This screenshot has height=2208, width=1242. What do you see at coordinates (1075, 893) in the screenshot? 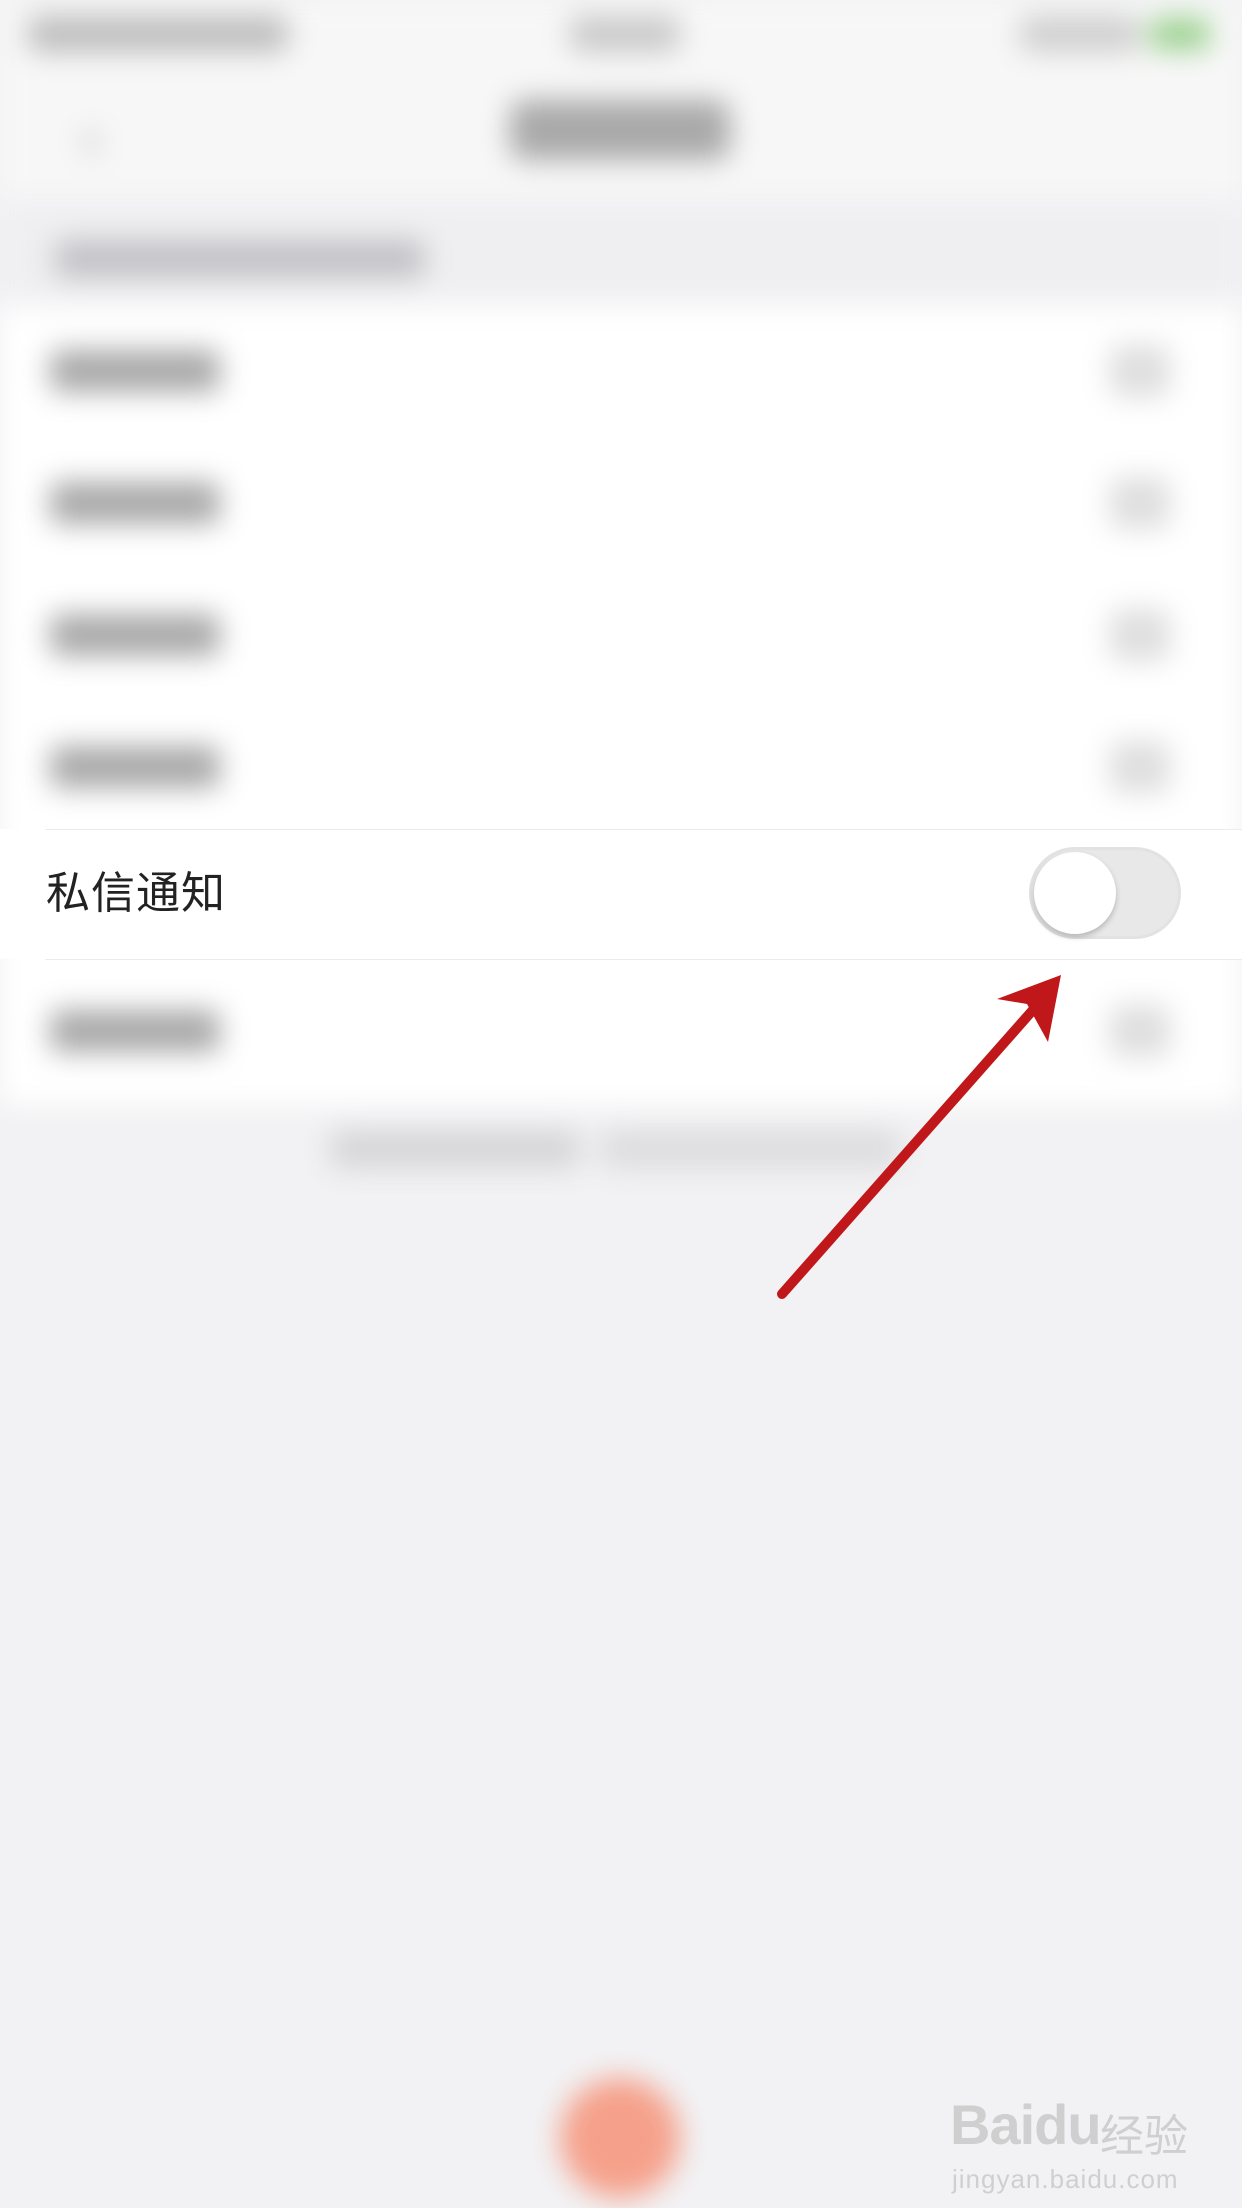
I see `toggle-knob` at bounding box center [1075, 893].